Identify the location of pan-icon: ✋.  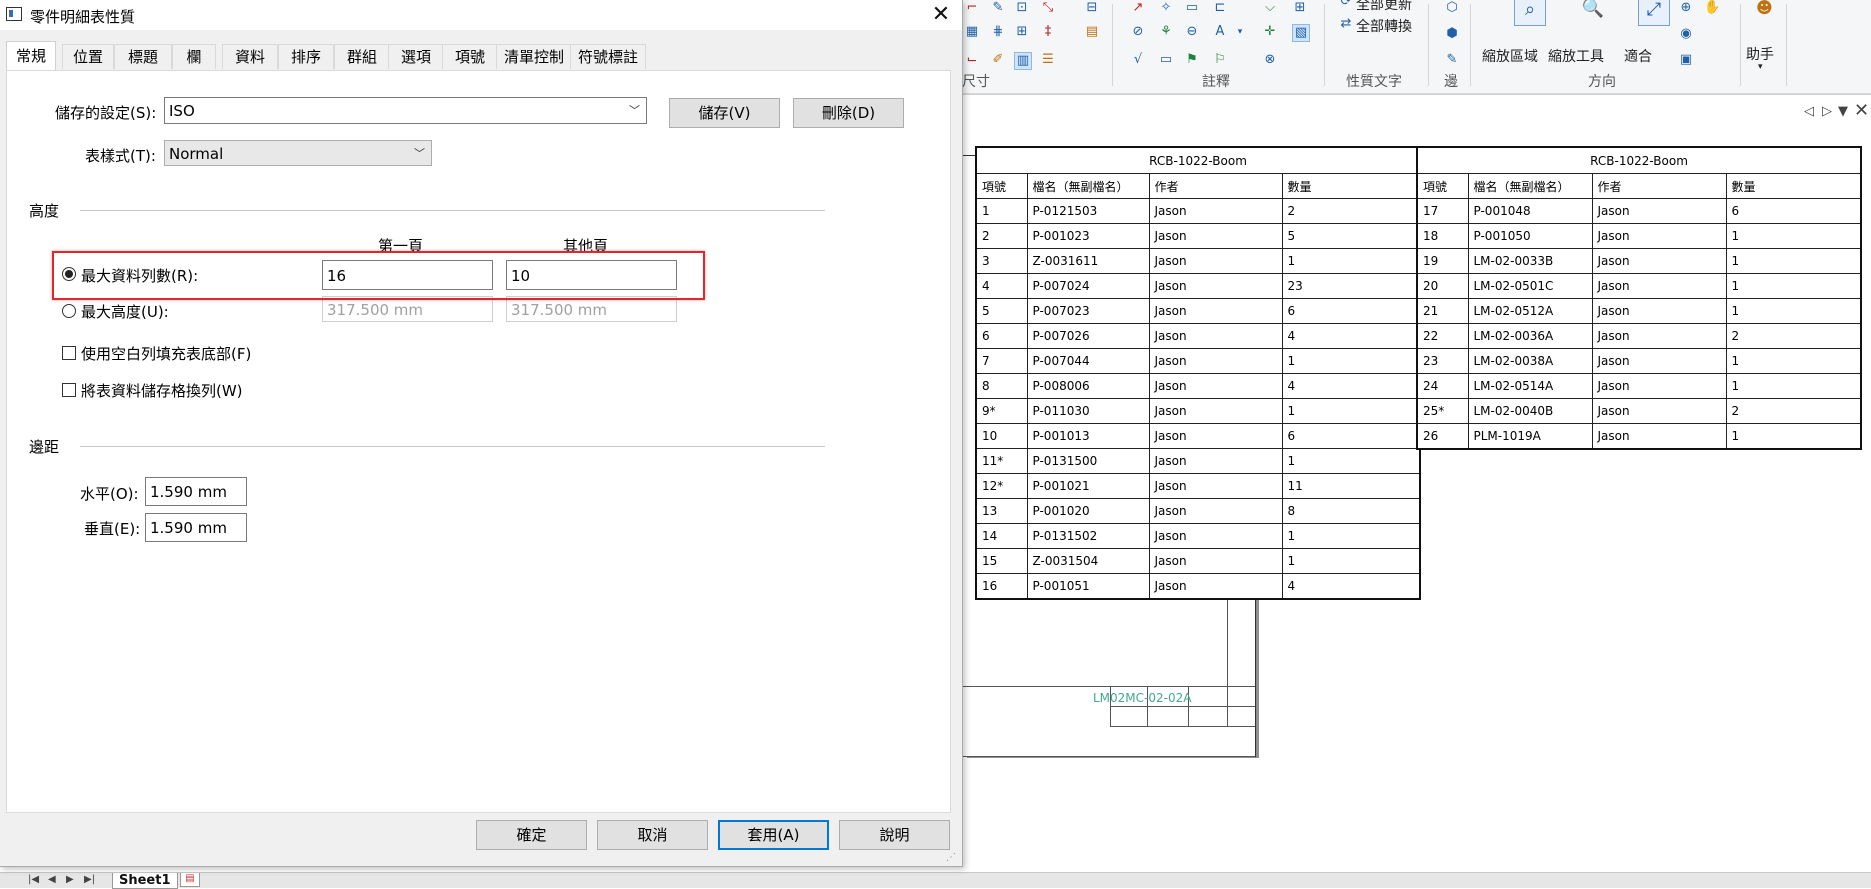
(1712, 8).